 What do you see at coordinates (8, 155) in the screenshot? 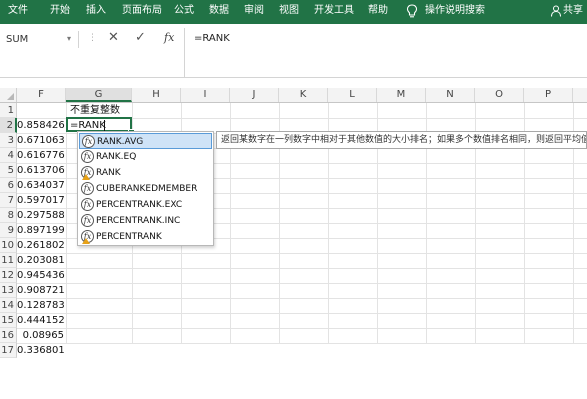
I see `row-header: 4` at bounding box center [8, 155].